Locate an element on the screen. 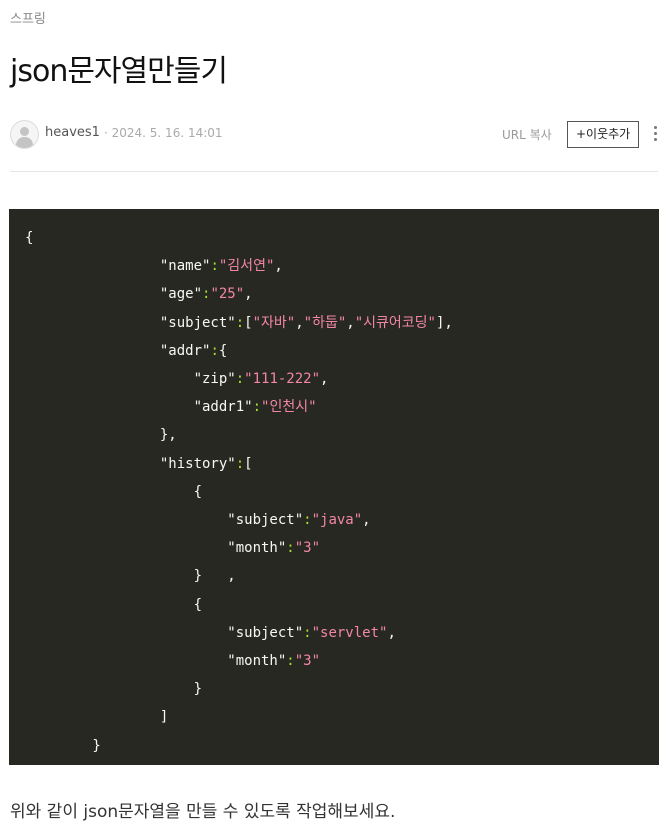 This screenshot has height=824, width=669. code-token: "addr1" is located at coordinates (139, 407).